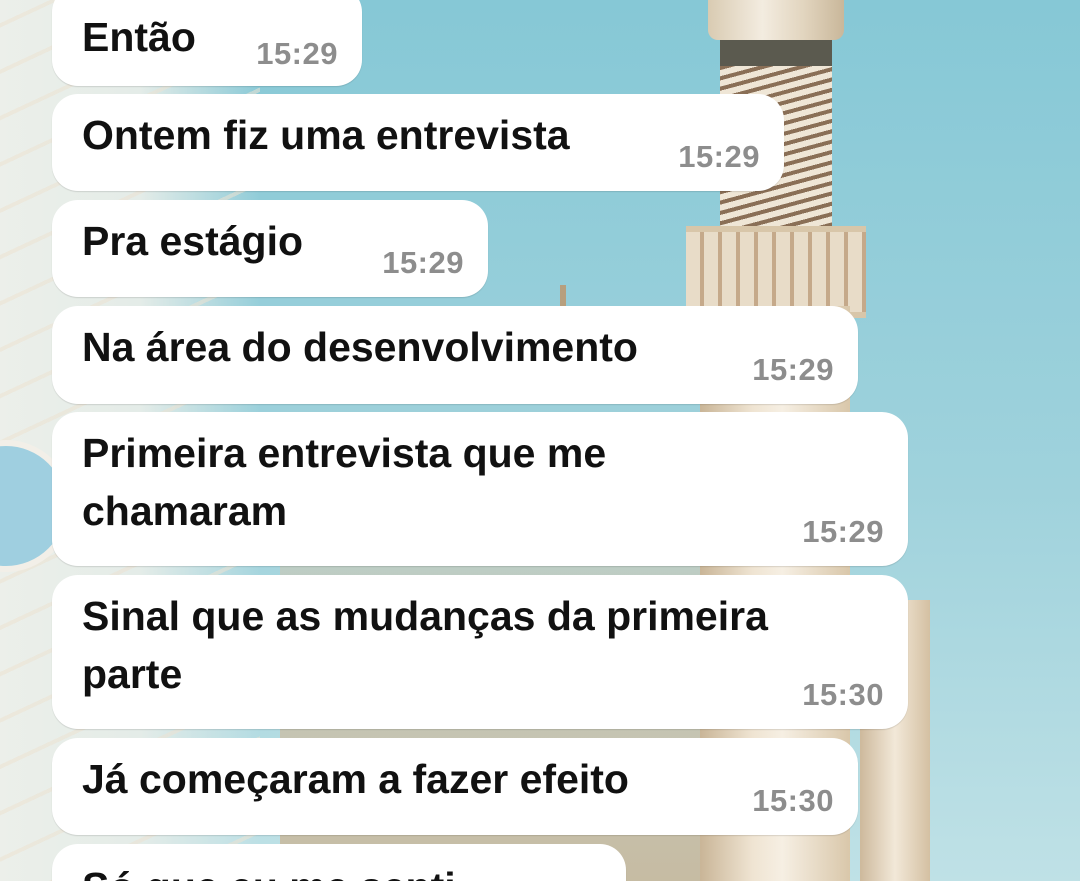 This screenshot has height=881, width=1080. What do you see at coordinates (360, 347) in the screenshot?
I see `message-text: Na área do desenvolvimento` at bounding box center [360, 347].